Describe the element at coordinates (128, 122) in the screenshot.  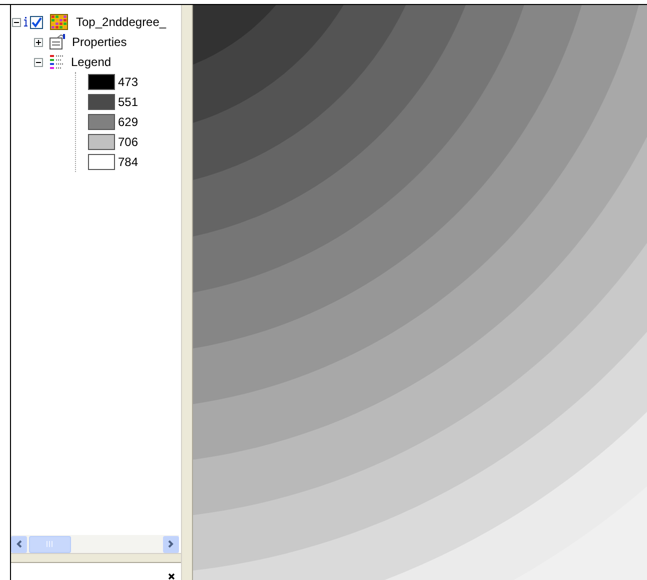
I see `legend-label: 629` at that location.